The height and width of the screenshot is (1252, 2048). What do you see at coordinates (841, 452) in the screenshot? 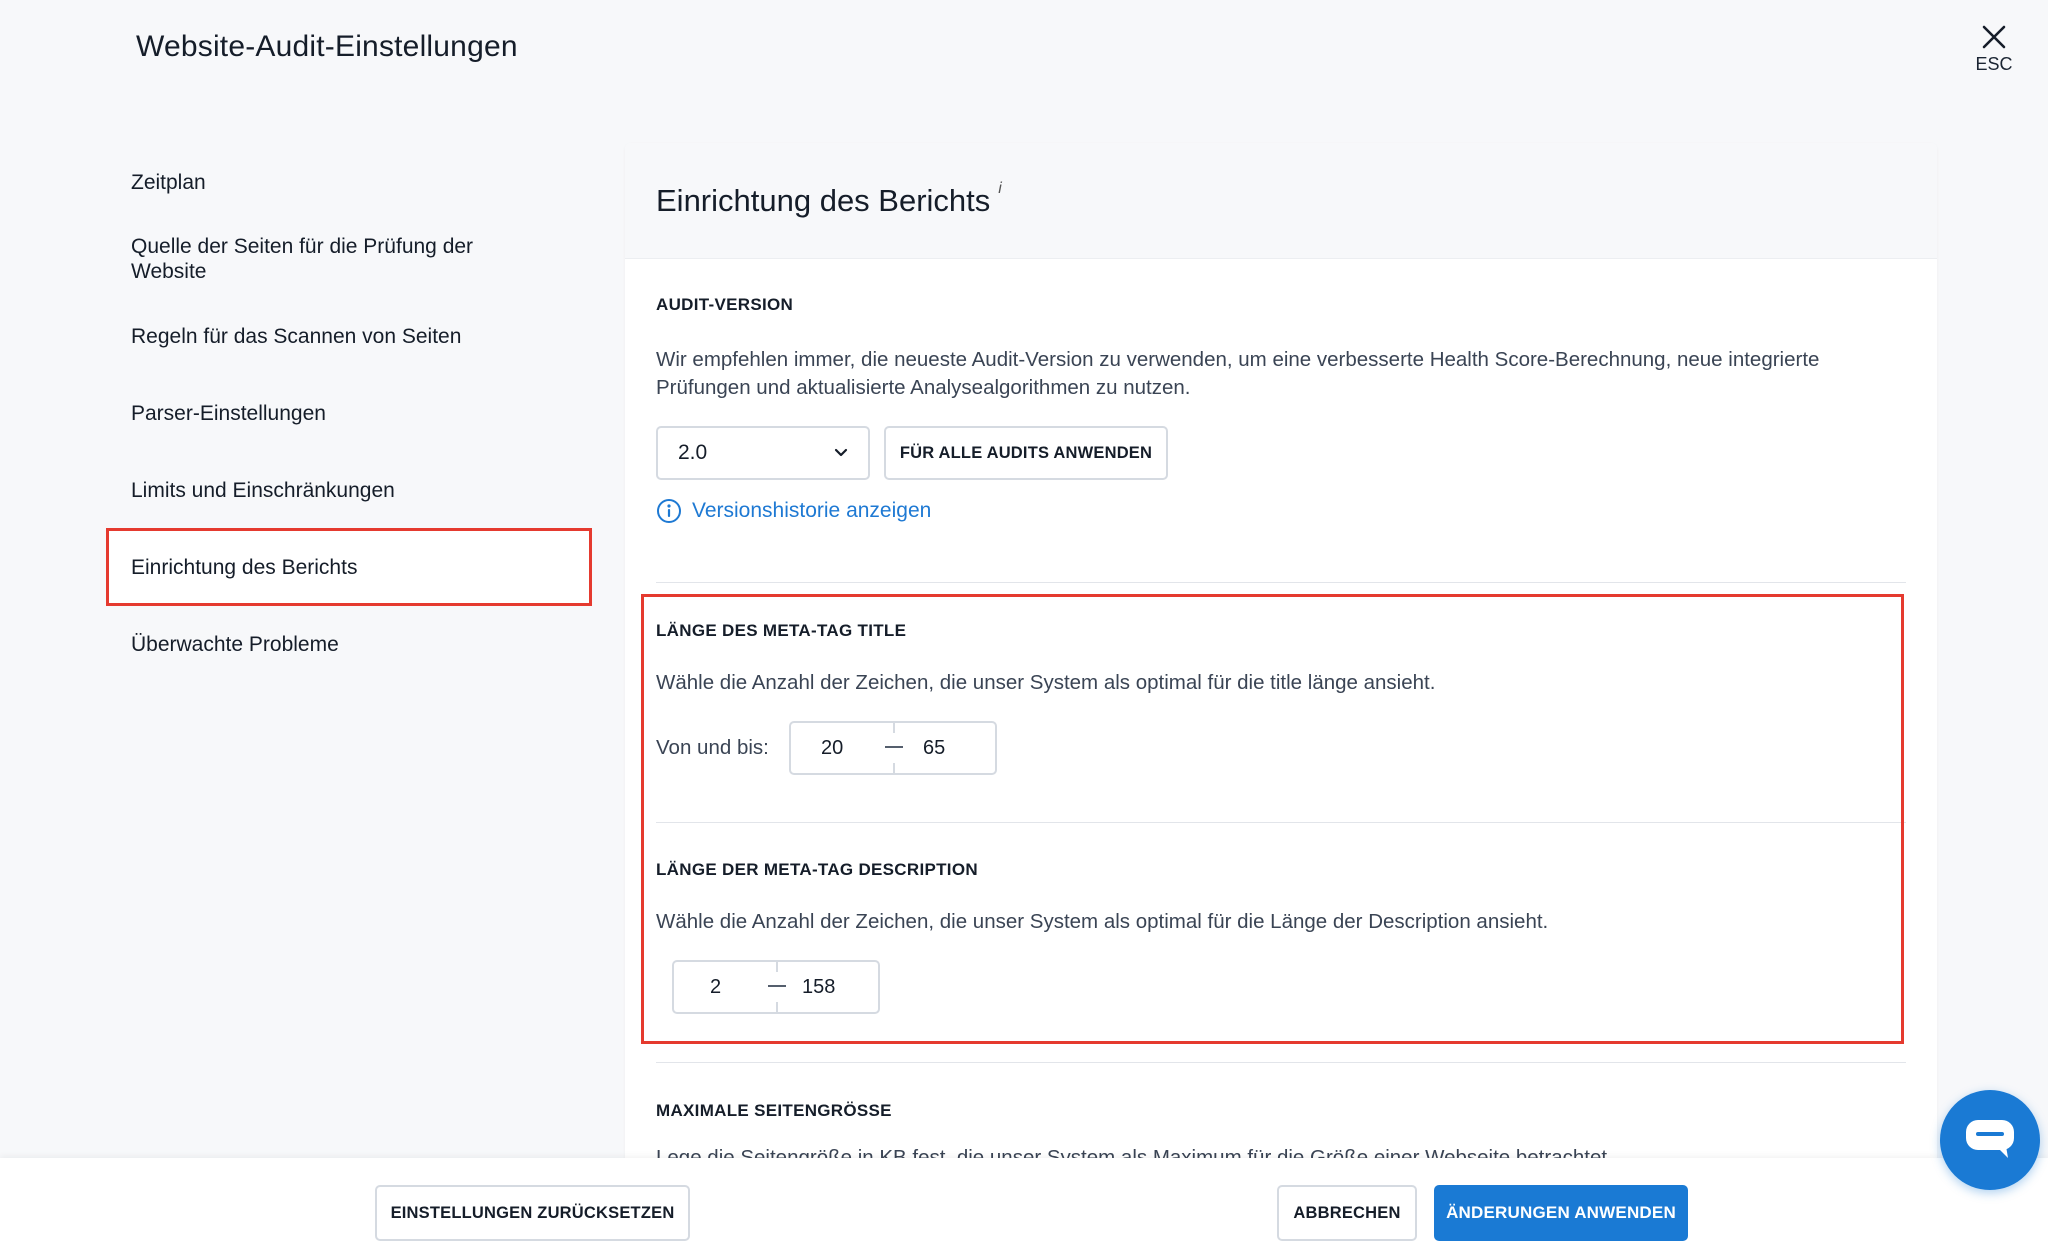
I see `chevron-down-icon` at bounding box center [841, 452].